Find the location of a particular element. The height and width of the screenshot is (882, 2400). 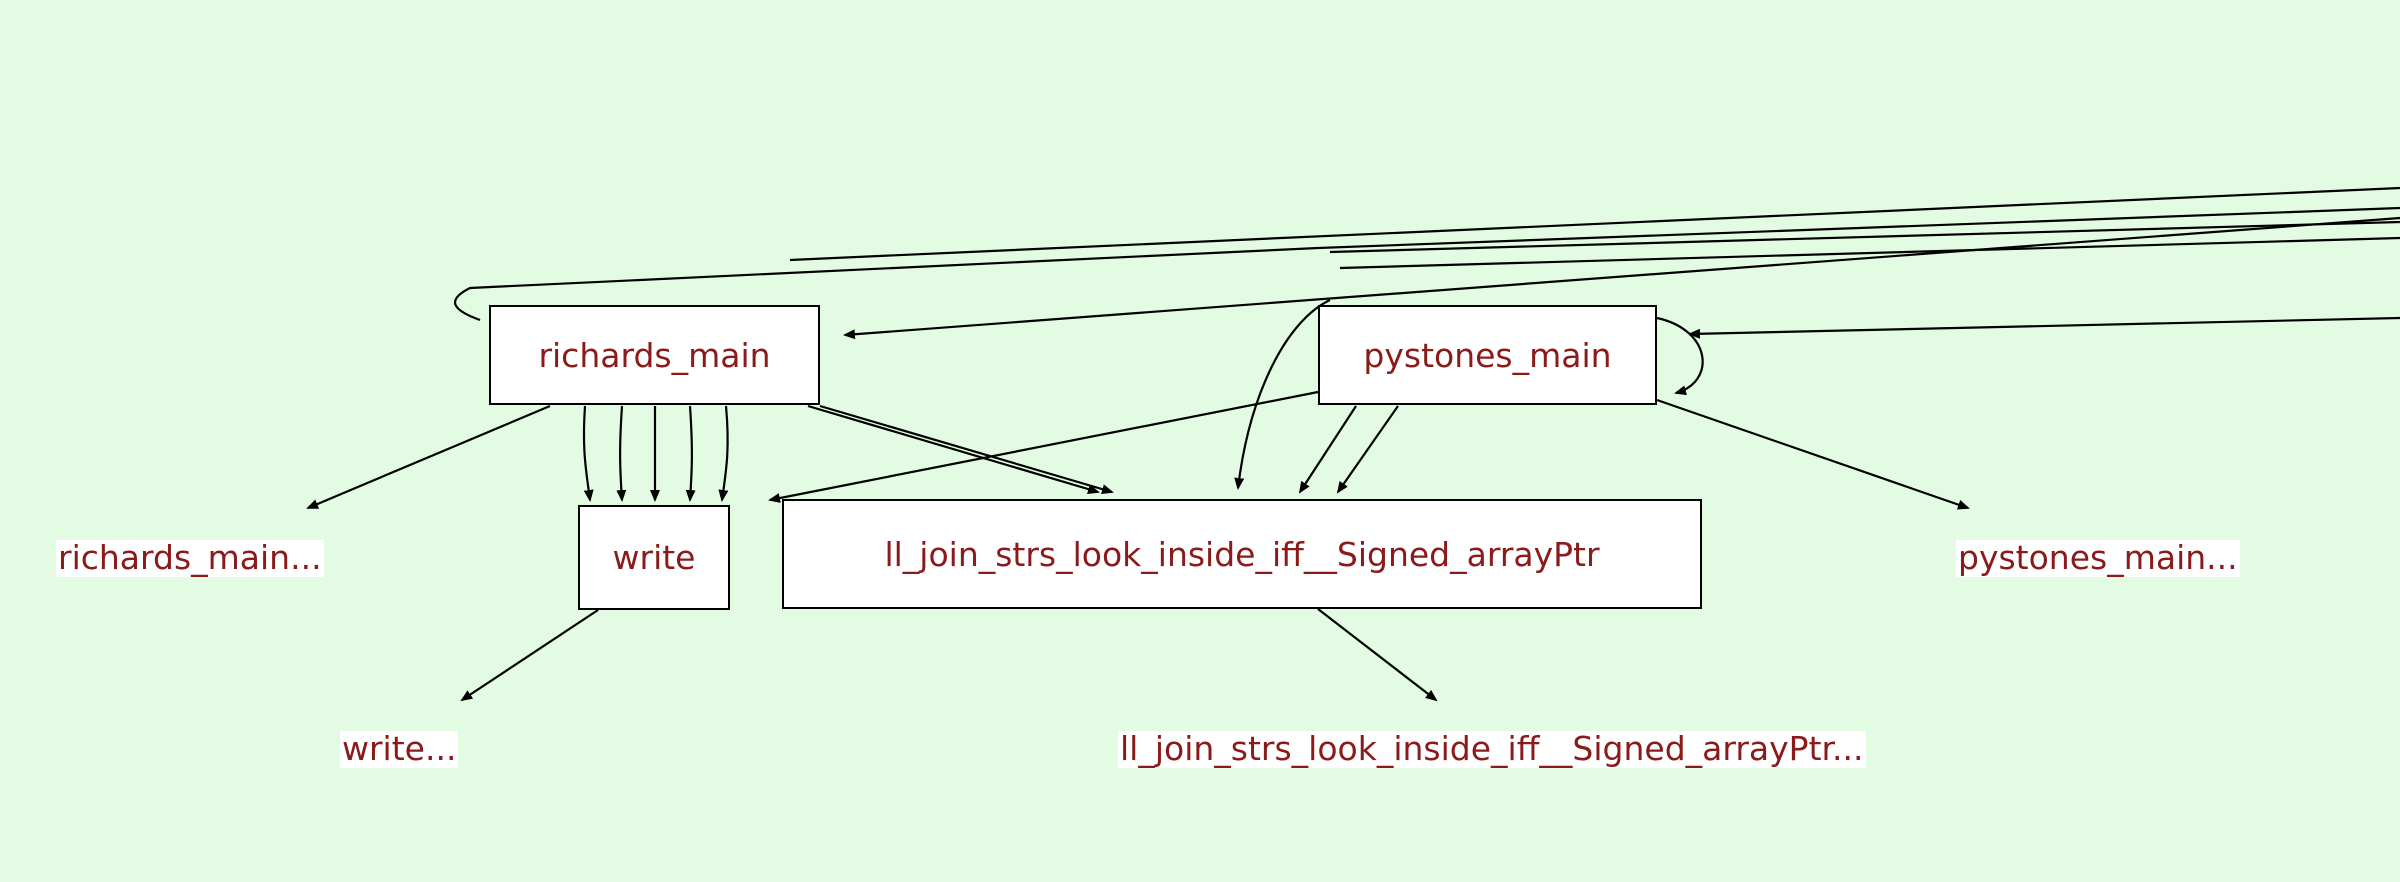

edge-group-pystones-to-ext is located at coordinates (1813, 454).